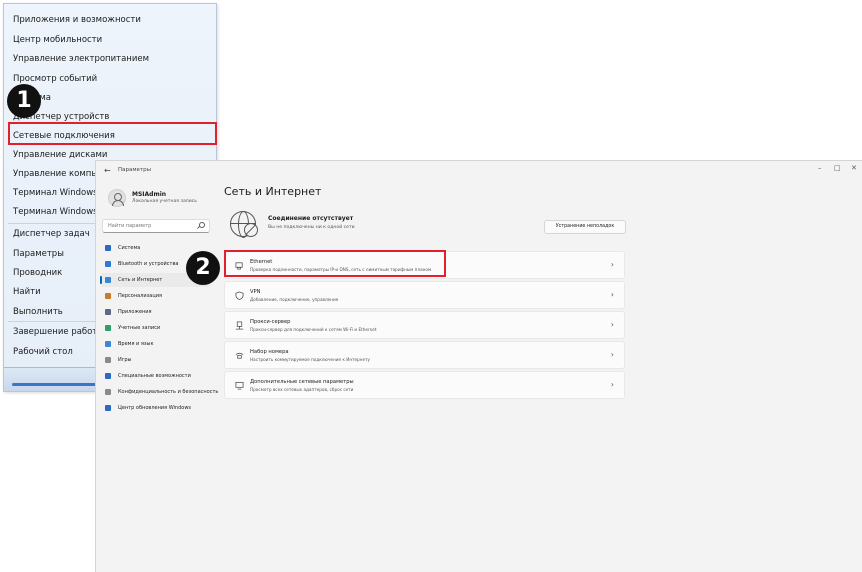  I want to click on nav-label: Персонализация, so click(140, 296).